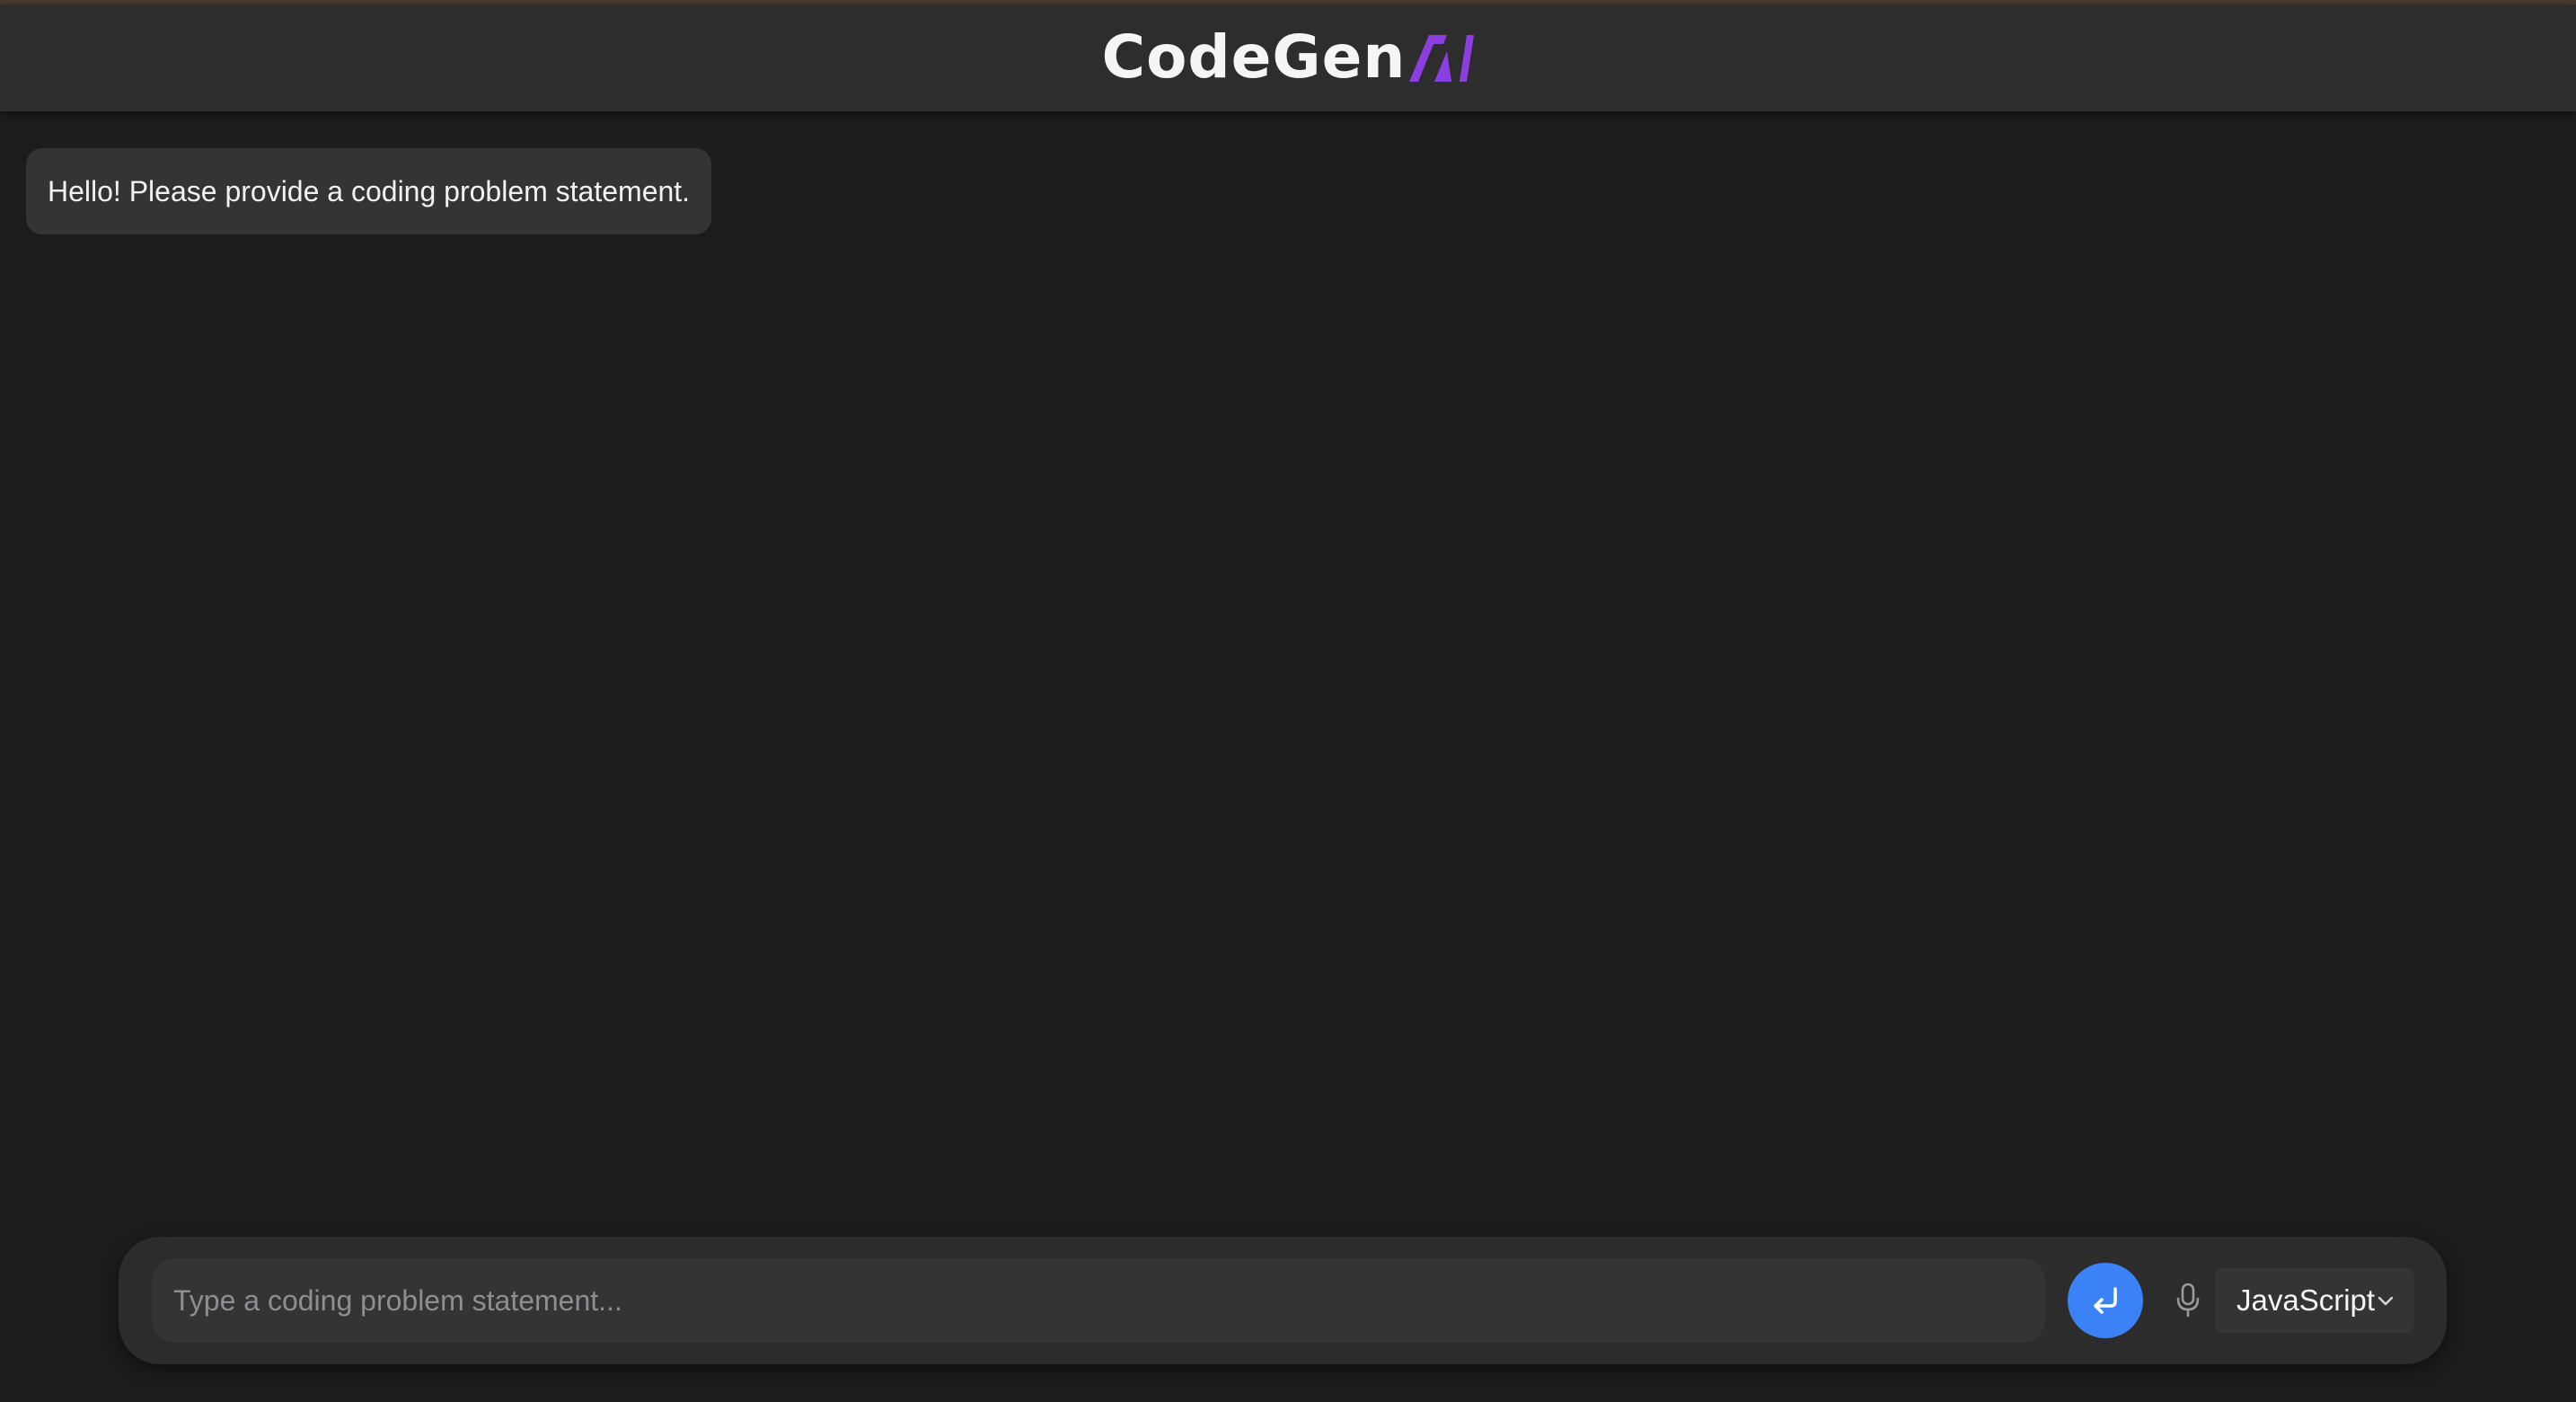  I want to click on message-composer: JavaScript, so click(1283, 1300).